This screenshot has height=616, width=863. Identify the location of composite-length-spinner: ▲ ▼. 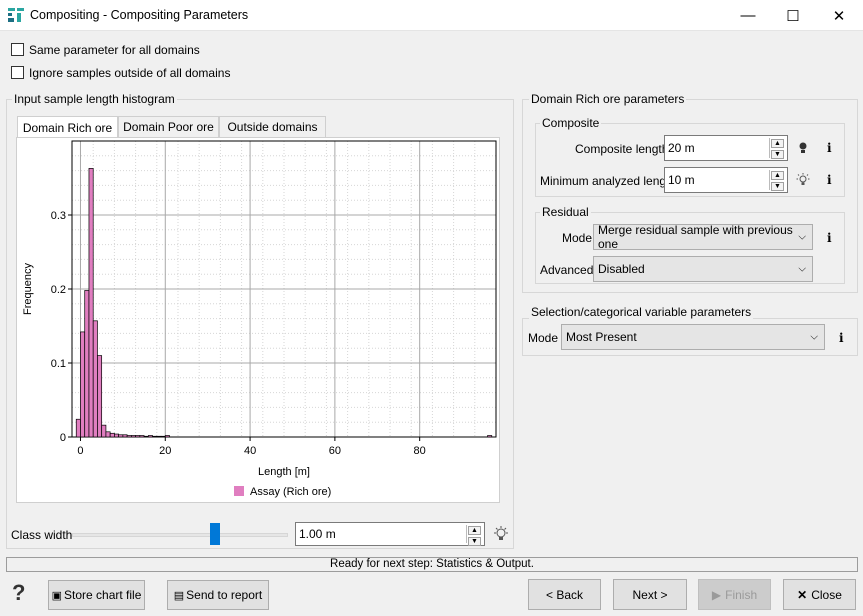
(777, 148).